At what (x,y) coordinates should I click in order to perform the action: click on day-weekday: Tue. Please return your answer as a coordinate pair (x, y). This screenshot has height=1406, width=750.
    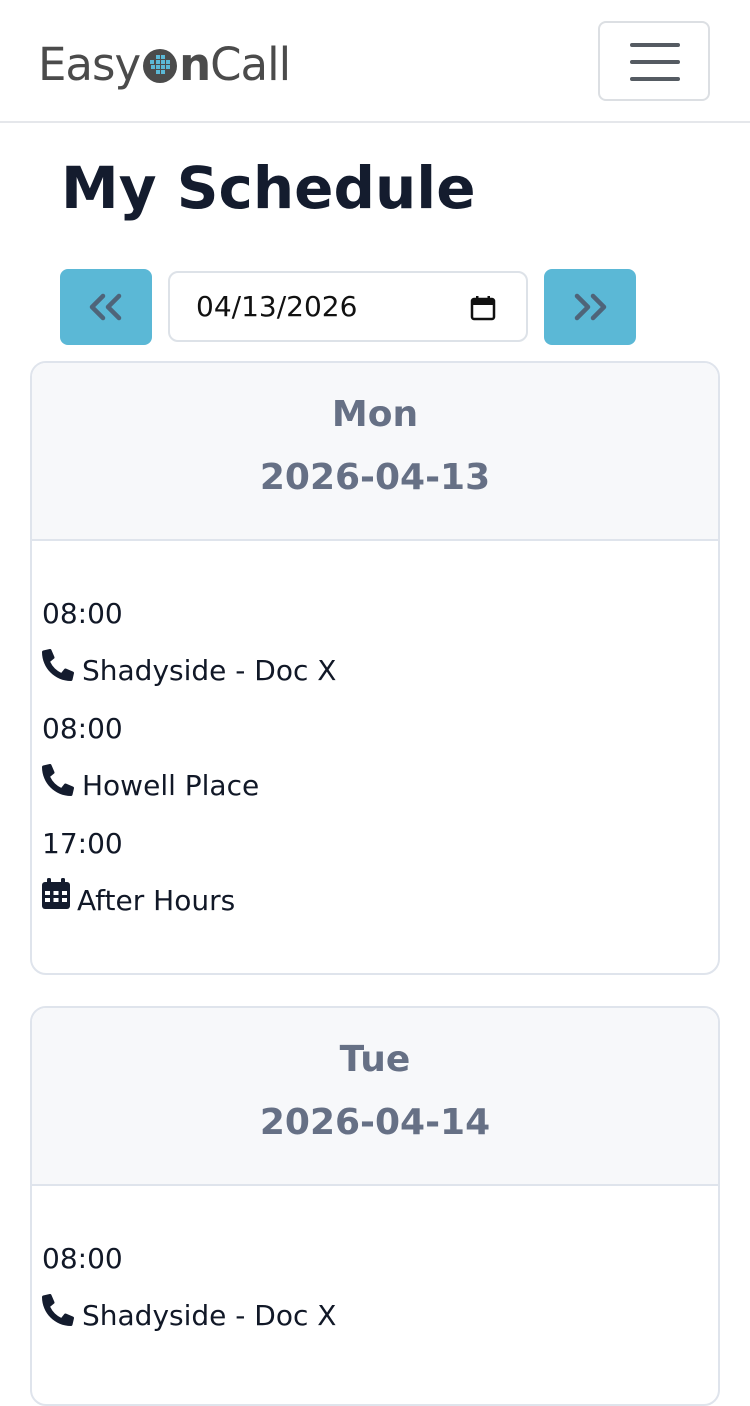
    Looking at the image, I should click on (375, 1059).